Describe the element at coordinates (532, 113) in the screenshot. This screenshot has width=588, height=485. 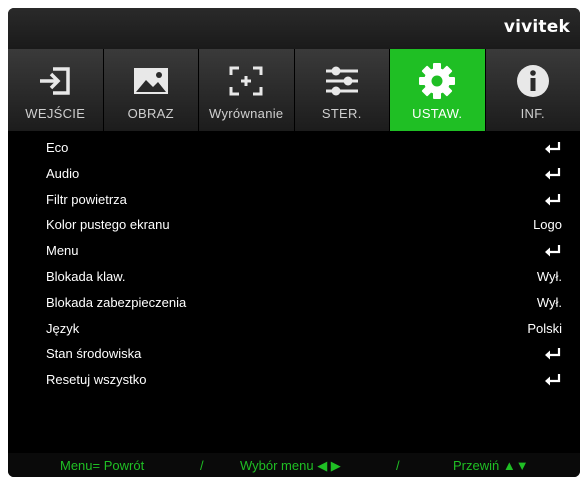
I see `tab-label: INF.` at that location.